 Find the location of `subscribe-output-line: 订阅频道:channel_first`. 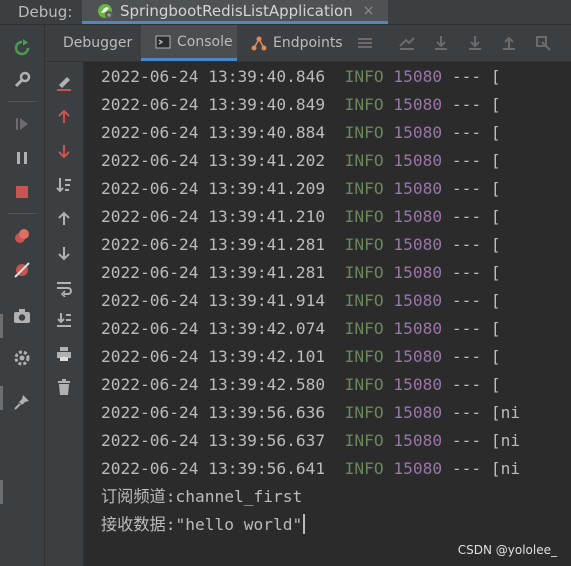

subscribe-output-line: 订阅频道:channel_first is located at coordinates (202, 496).